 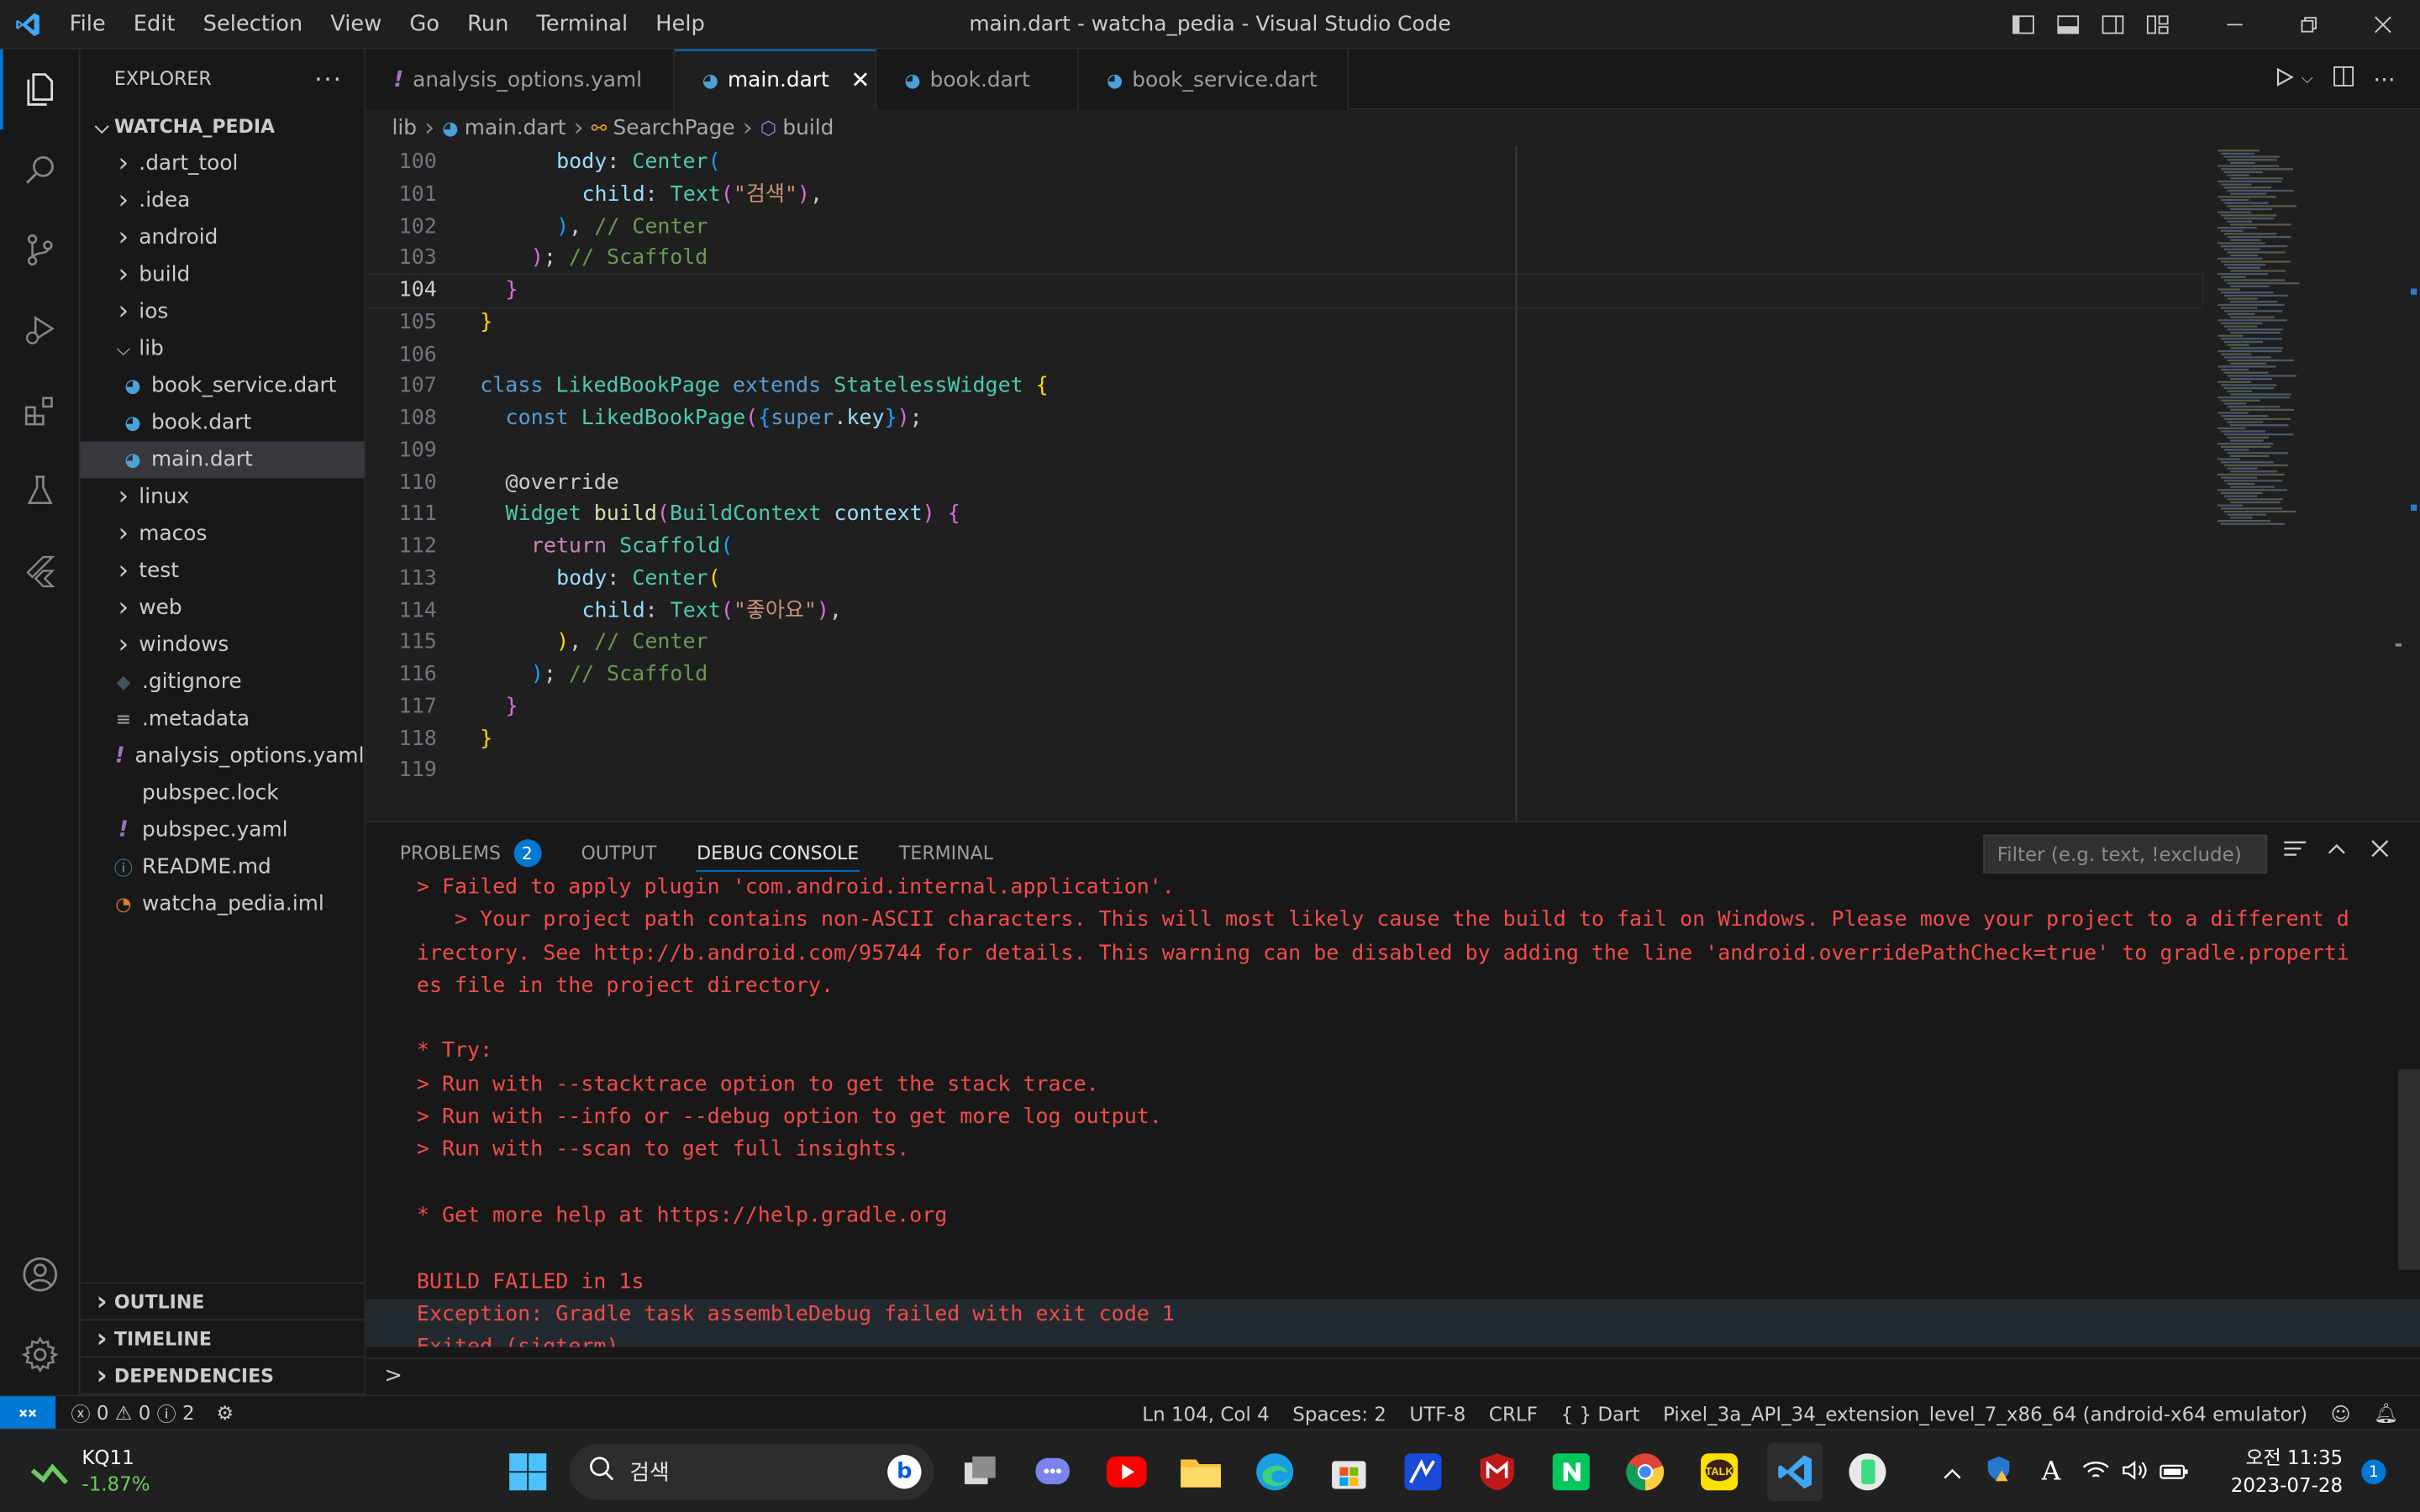 What do you see at coordinates (87, 24) in the screenshot?
I see `menu-file: File` at bounding box center [87, 24].